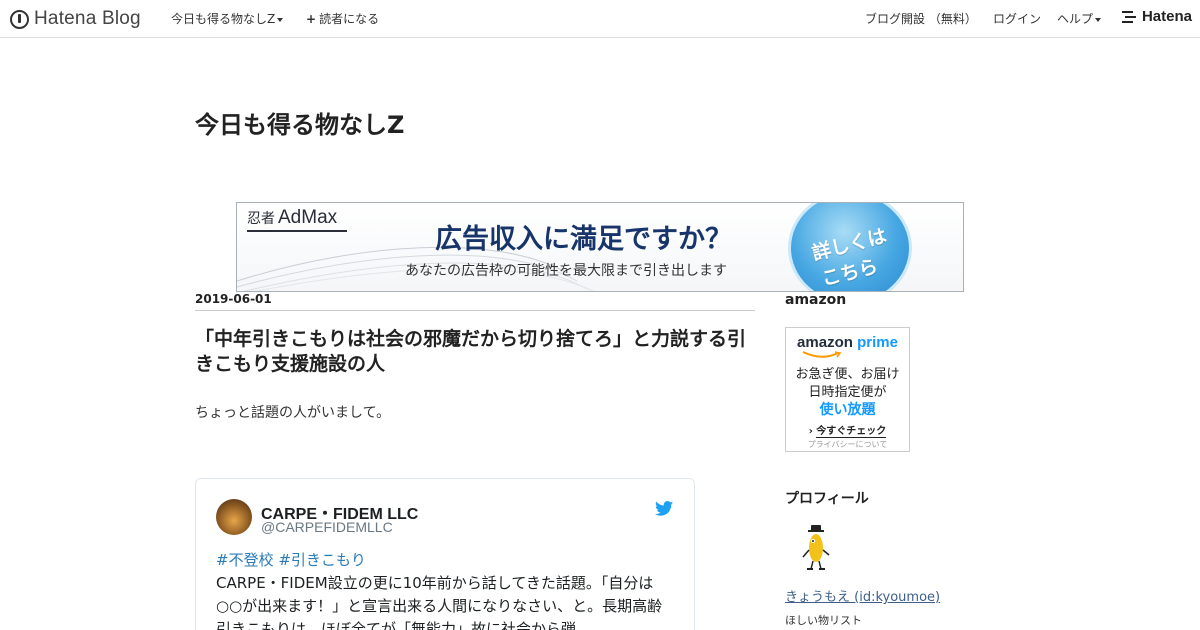  I want to click on ad-cta-button: 詳しくは こちら, so click(850, 247).